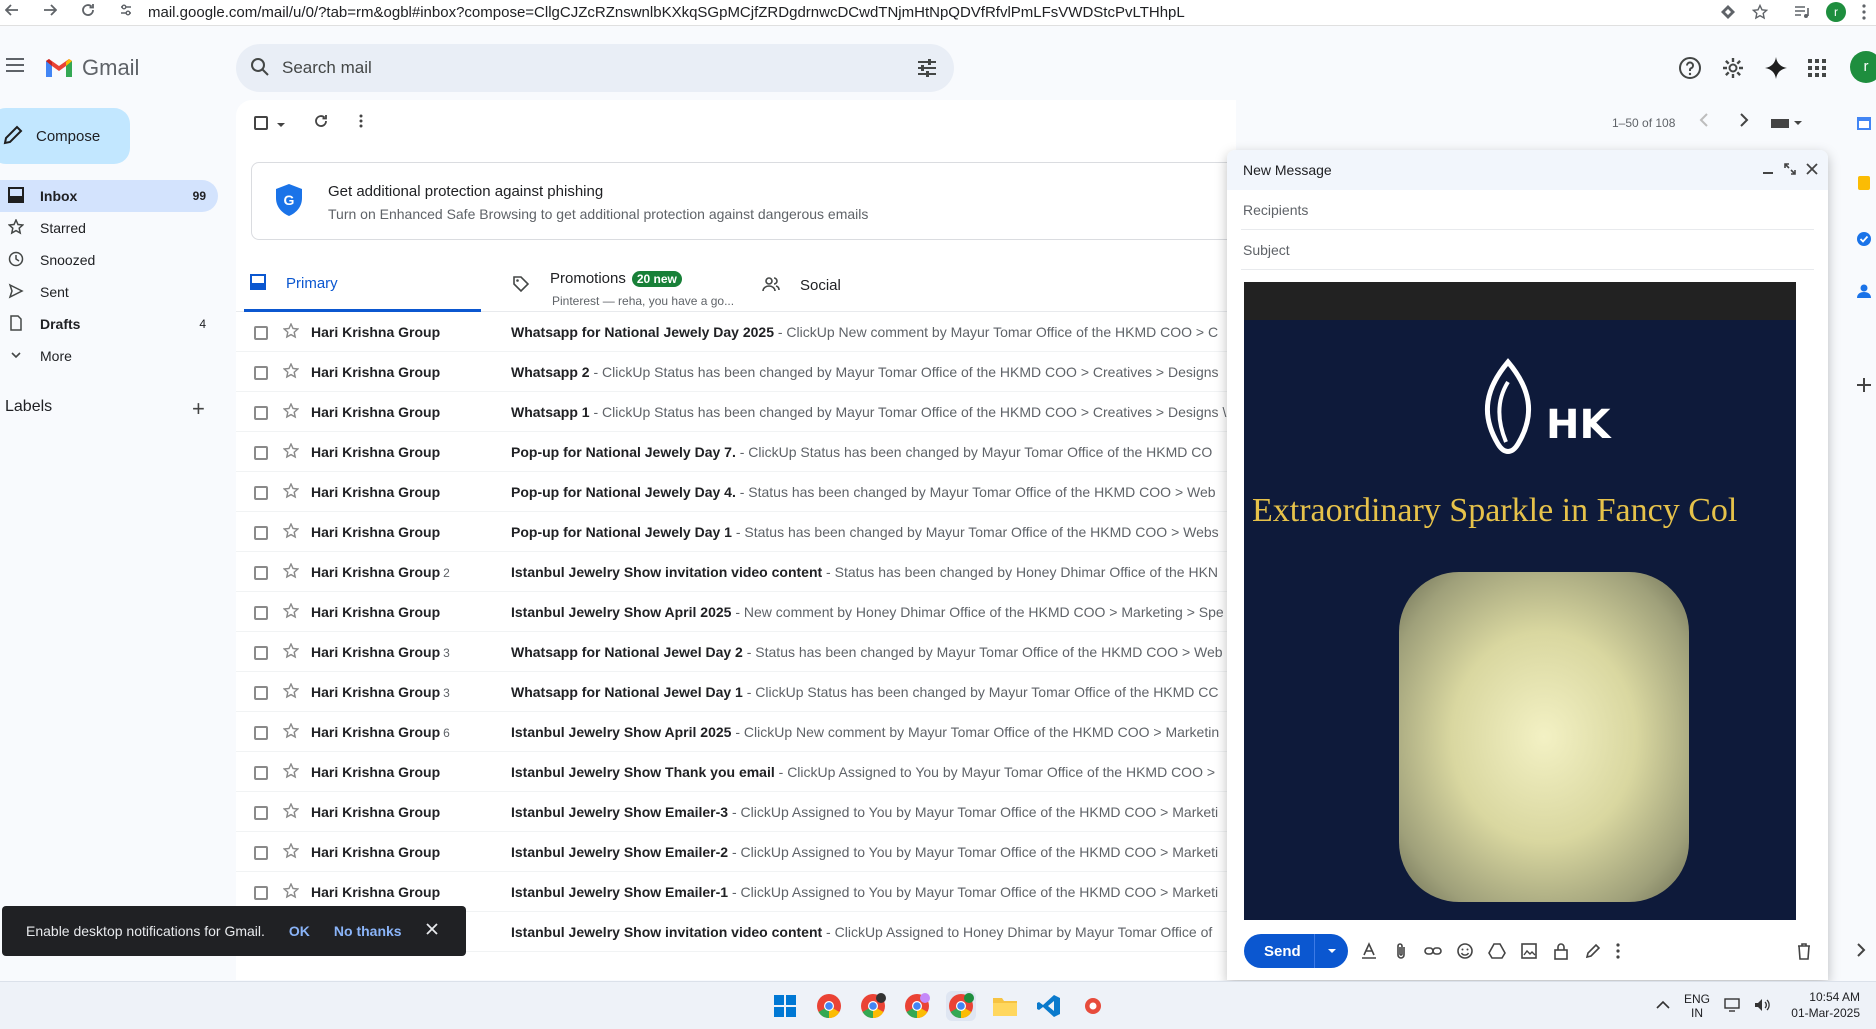  Describe the element at coordinates (1768, 170) in the screenshot. I see `minimize-icon` at that location.